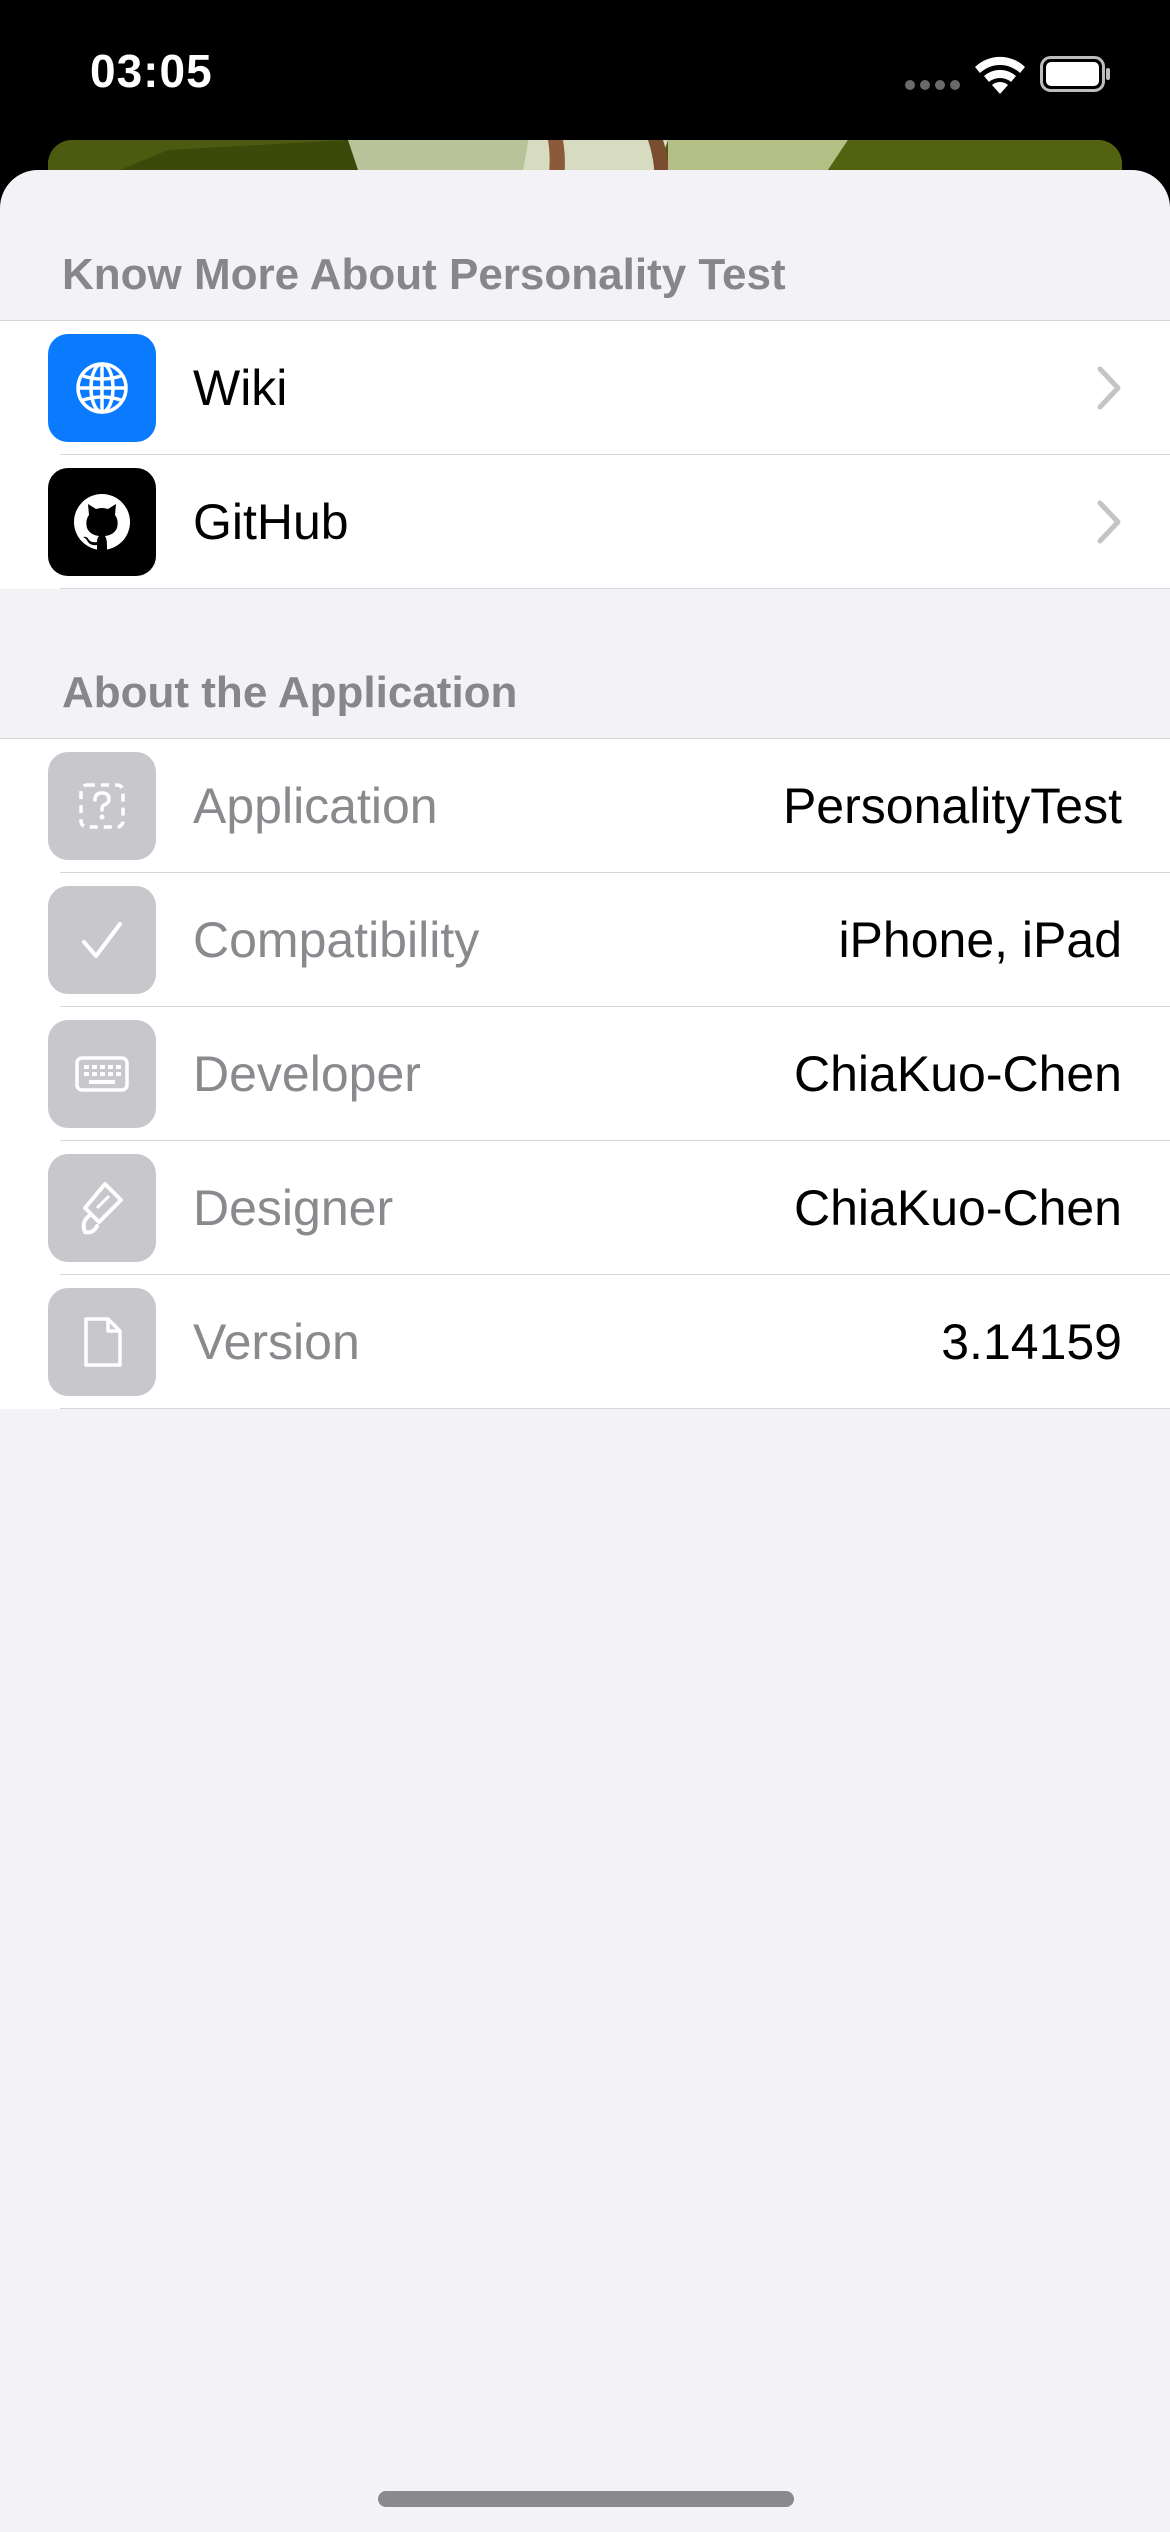 This screenshot has height=2532, width=1170. What do you see at coordinates (958, 1074) in the screenshot?
I see `developer-value: ChiaKuo-Chen` at bounding box center [958, 1074].